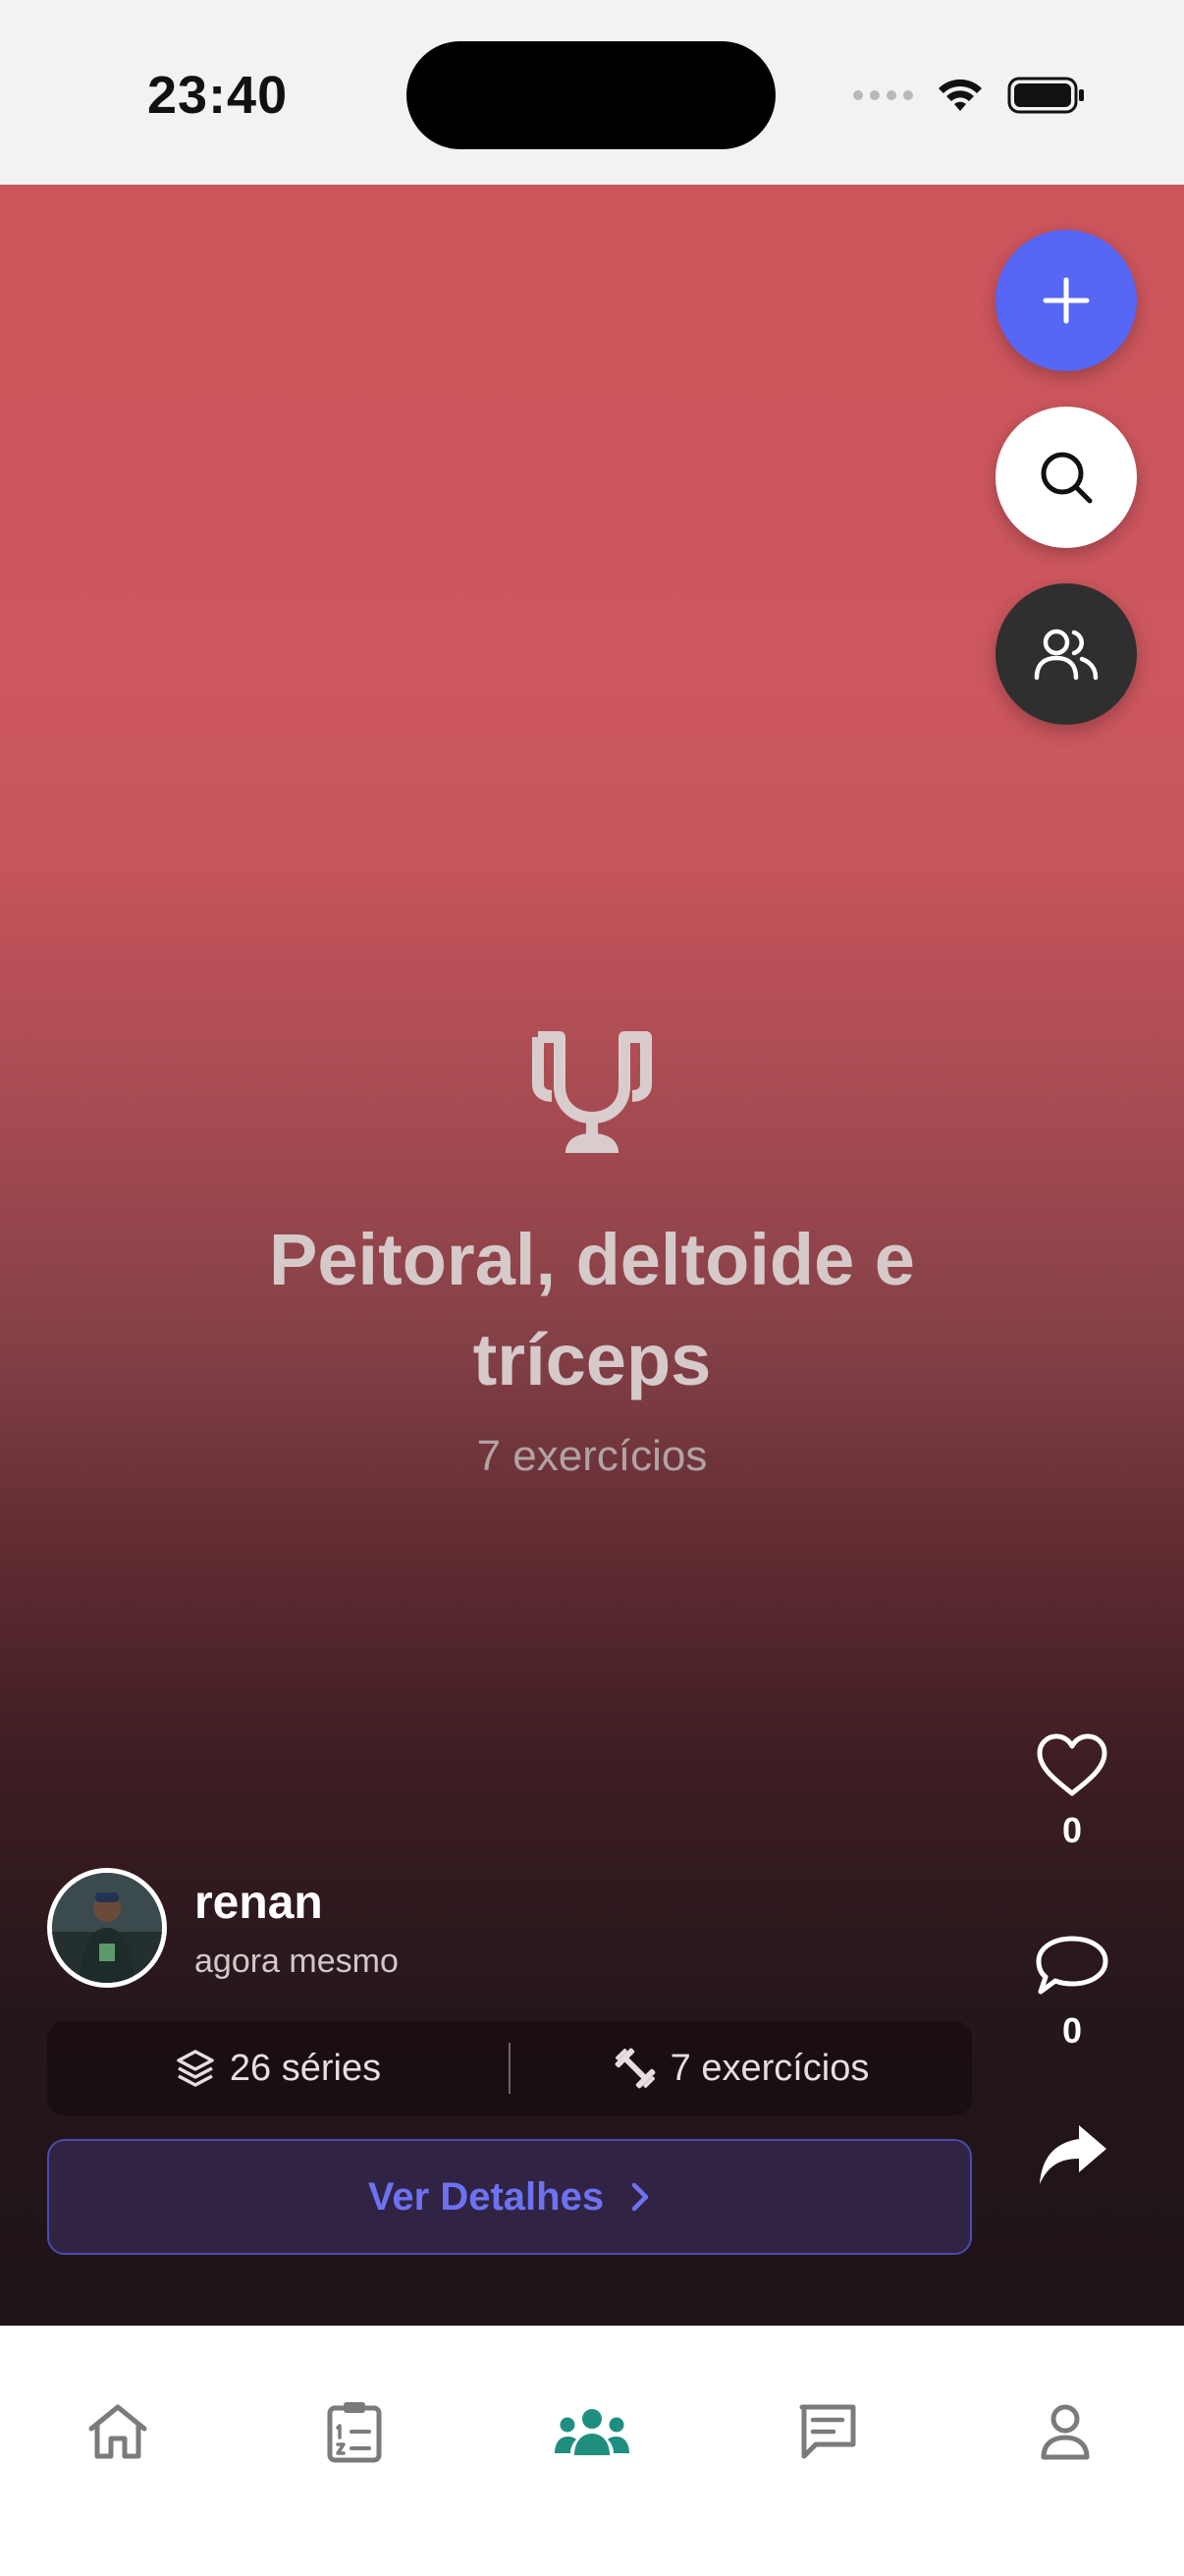  Describe the element at coordinates (592, 1309) in the screenshot. I see `workout-title: Peitoral, deltoide e tríceps` at that location.